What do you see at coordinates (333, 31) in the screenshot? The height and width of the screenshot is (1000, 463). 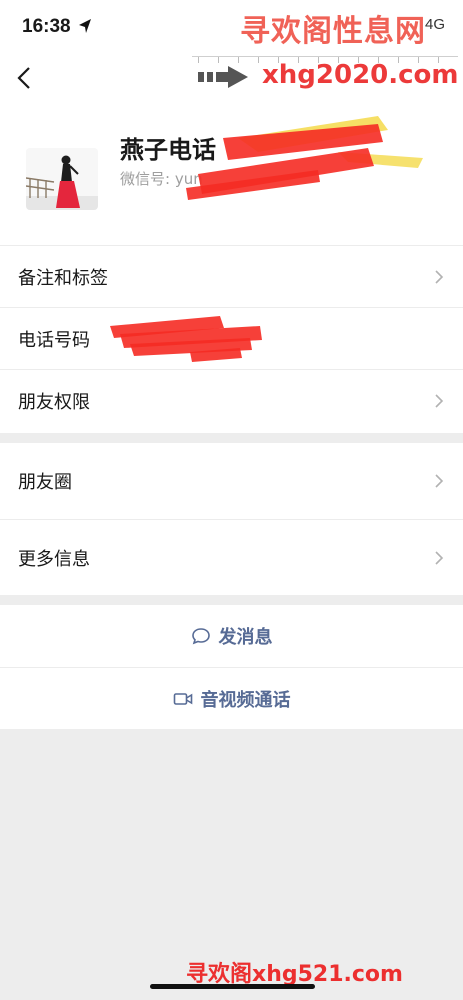 I see `watermark-top: 寻欢阁性息网` at bounding box center [333, 31].